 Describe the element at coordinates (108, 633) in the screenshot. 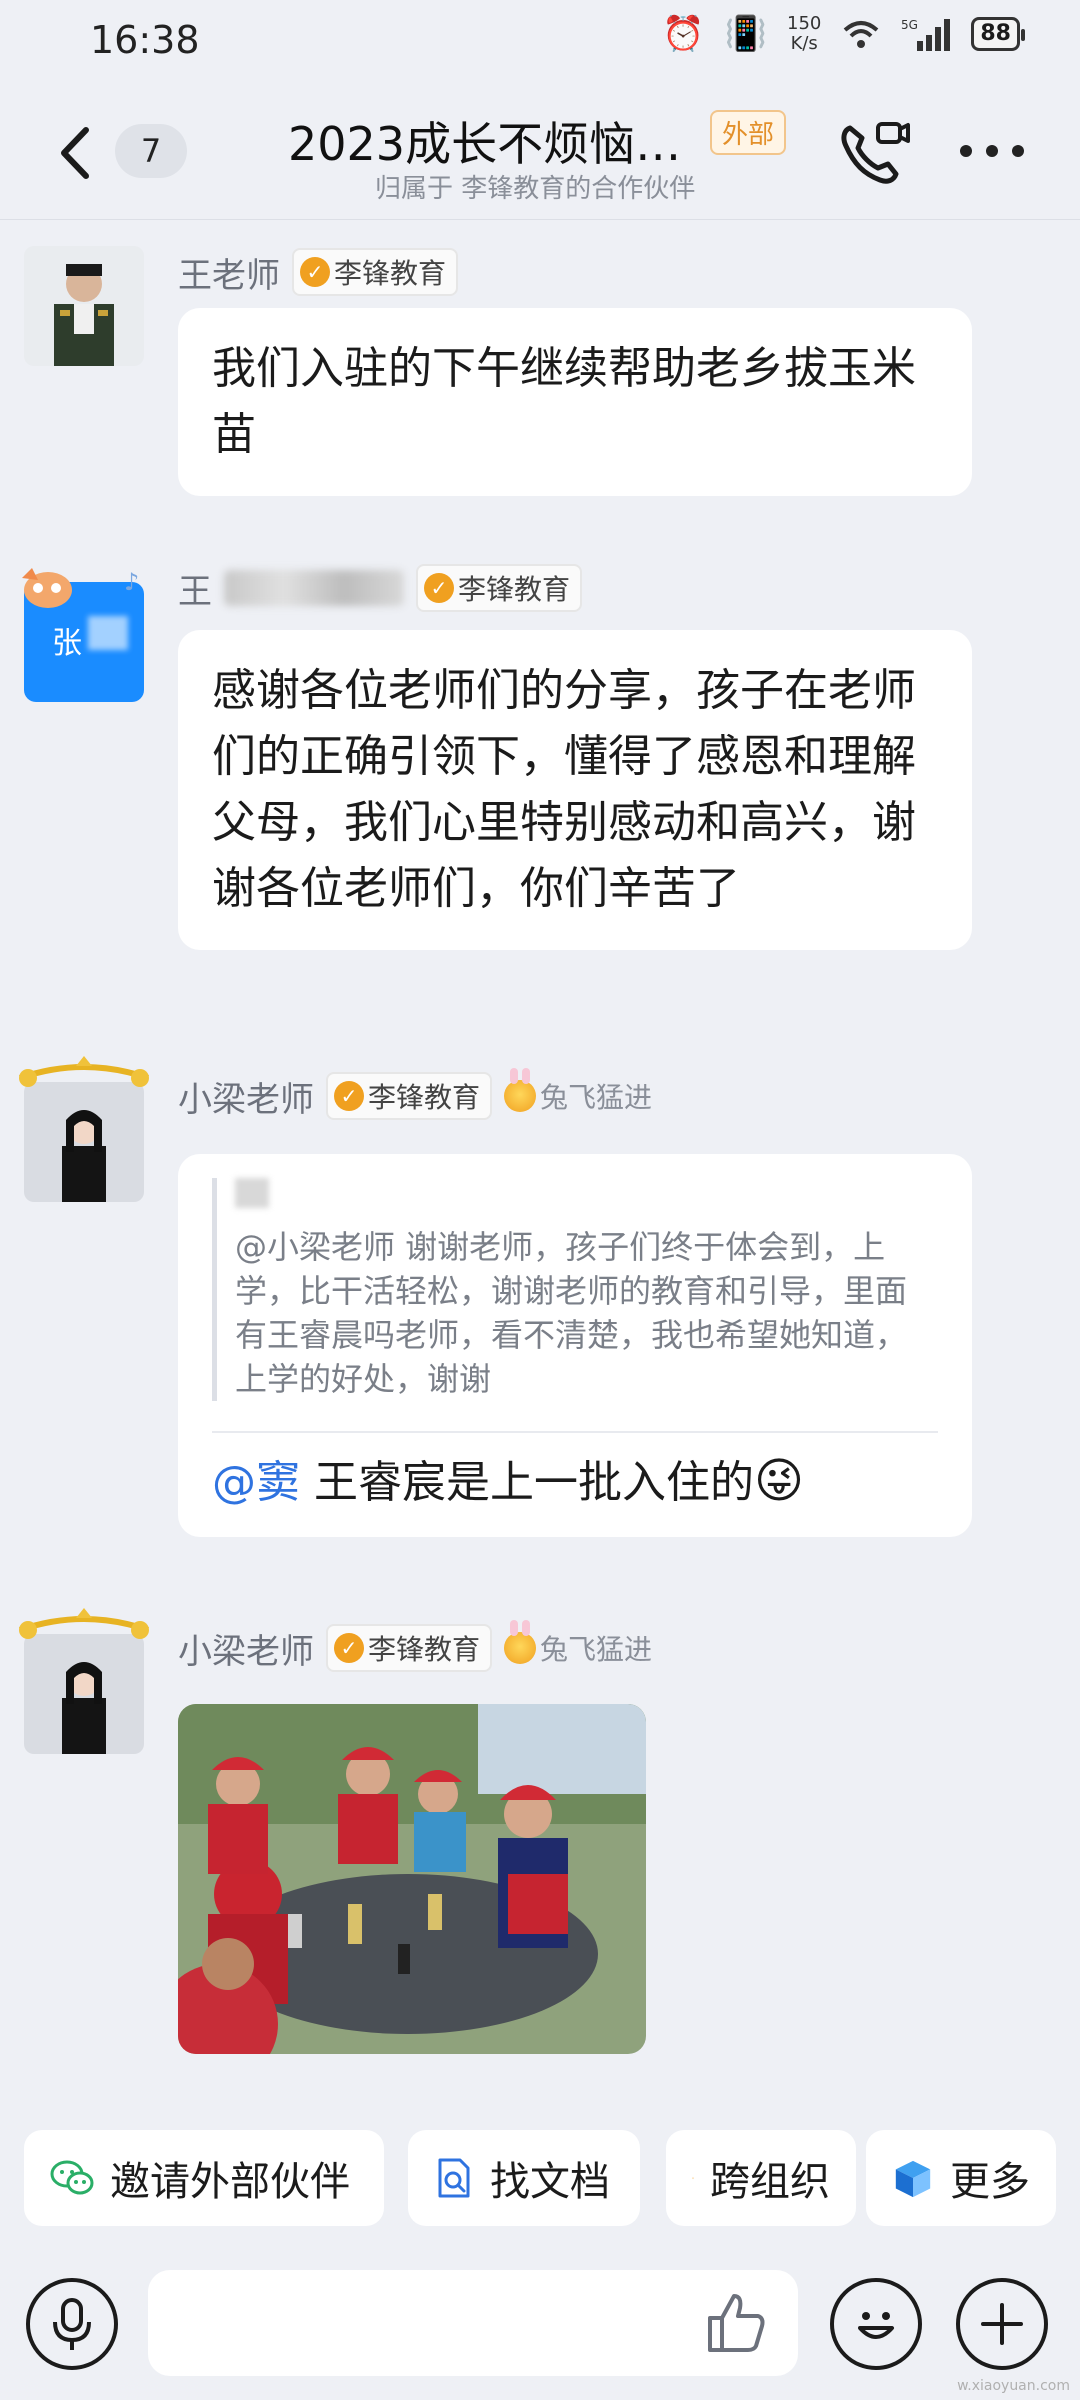

I see `avatar-blur` at that location.